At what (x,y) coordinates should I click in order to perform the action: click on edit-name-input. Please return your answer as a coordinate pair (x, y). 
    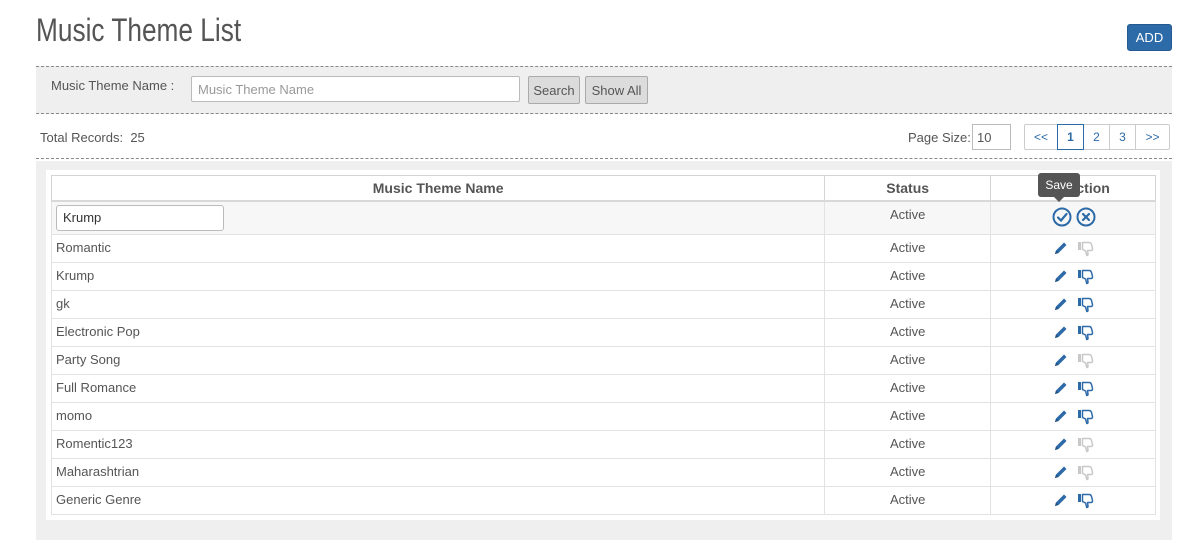
    Looking at the image, I should click on (140, 217).